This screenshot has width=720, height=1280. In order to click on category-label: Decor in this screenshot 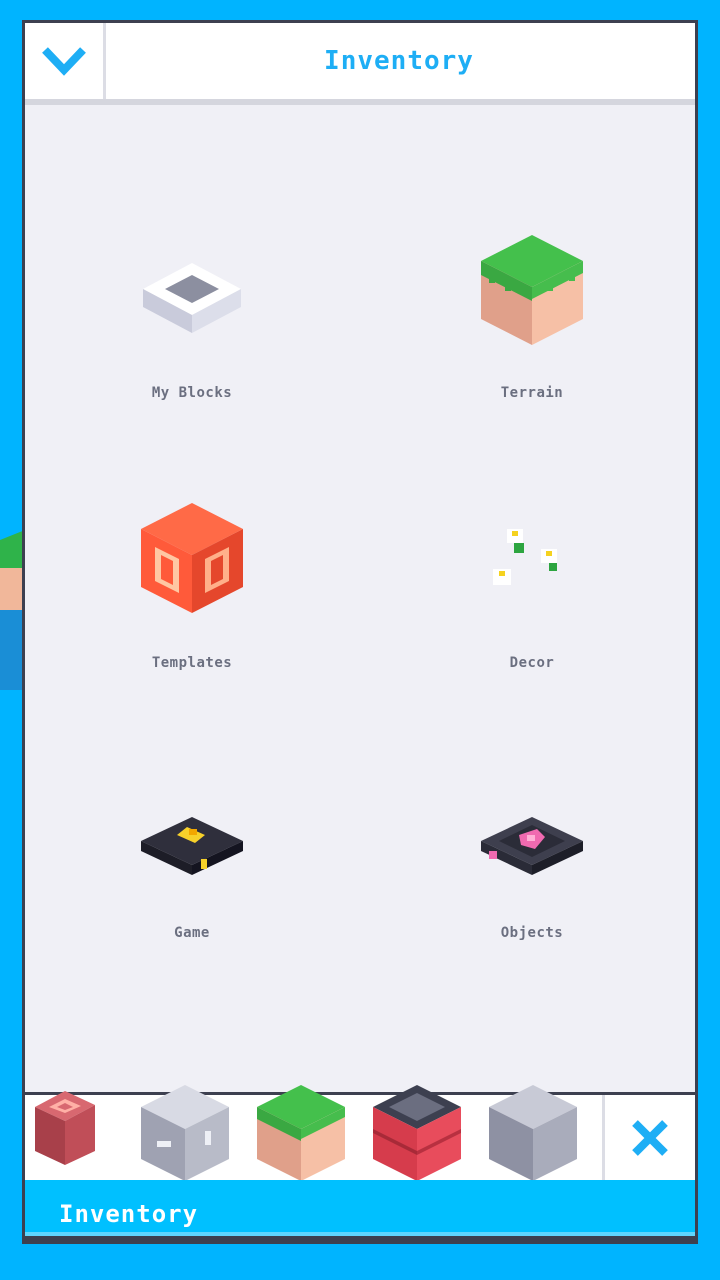, I will do `click(532, 663)`.